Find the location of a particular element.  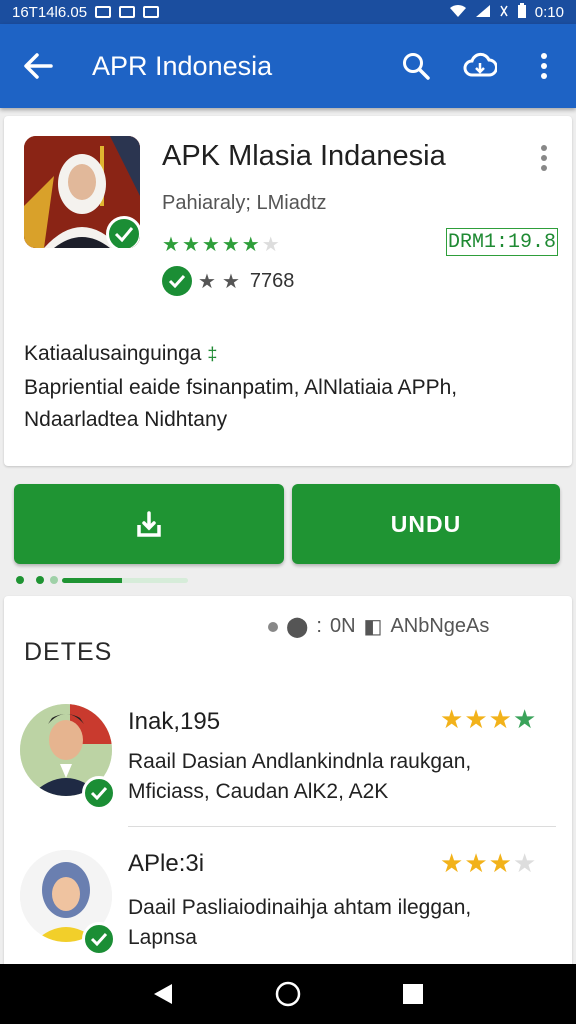

back-triangle-icon is located at coordinates (162, 994).